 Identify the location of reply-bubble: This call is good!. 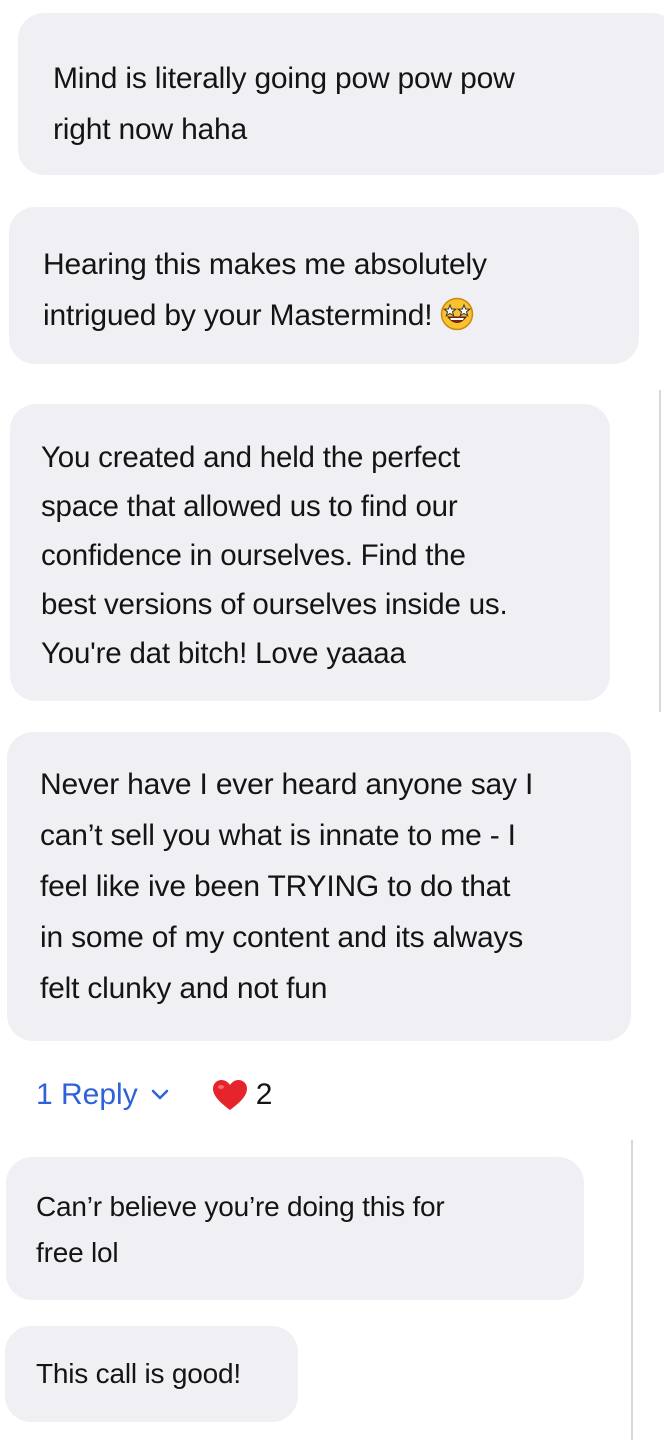
(151, 1374).